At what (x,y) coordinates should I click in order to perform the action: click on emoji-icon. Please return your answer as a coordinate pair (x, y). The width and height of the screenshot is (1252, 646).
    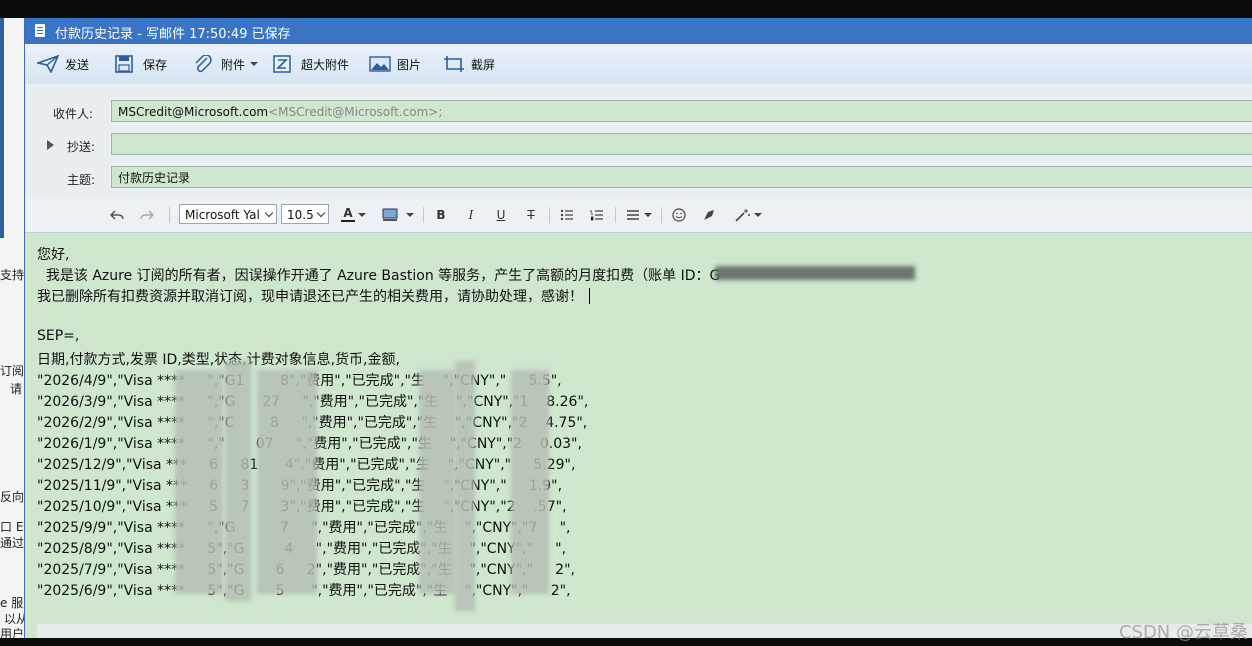
    Looking at the image, I should click on (679, 215).